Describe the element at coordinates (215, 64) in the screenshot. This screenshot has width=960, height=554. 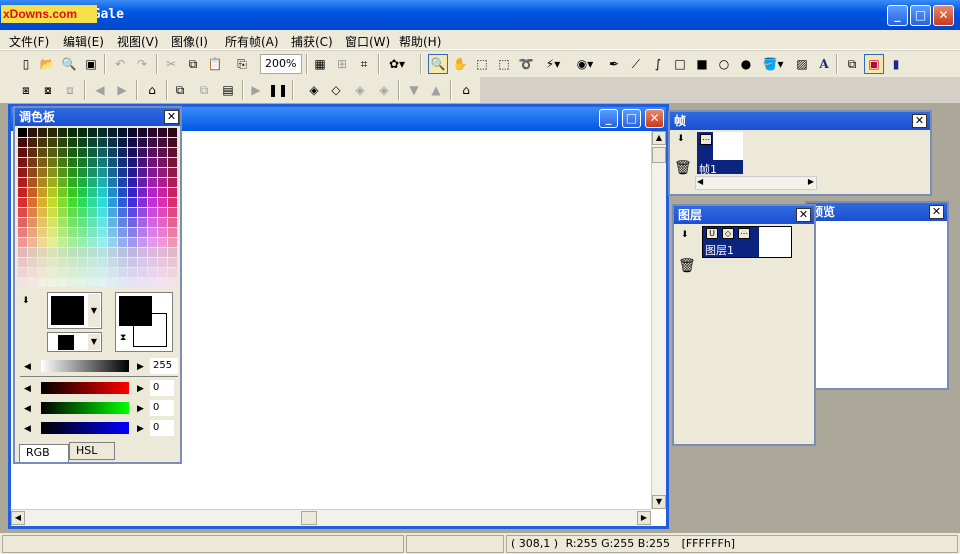
I see `paste-icon: 📋` at that location.